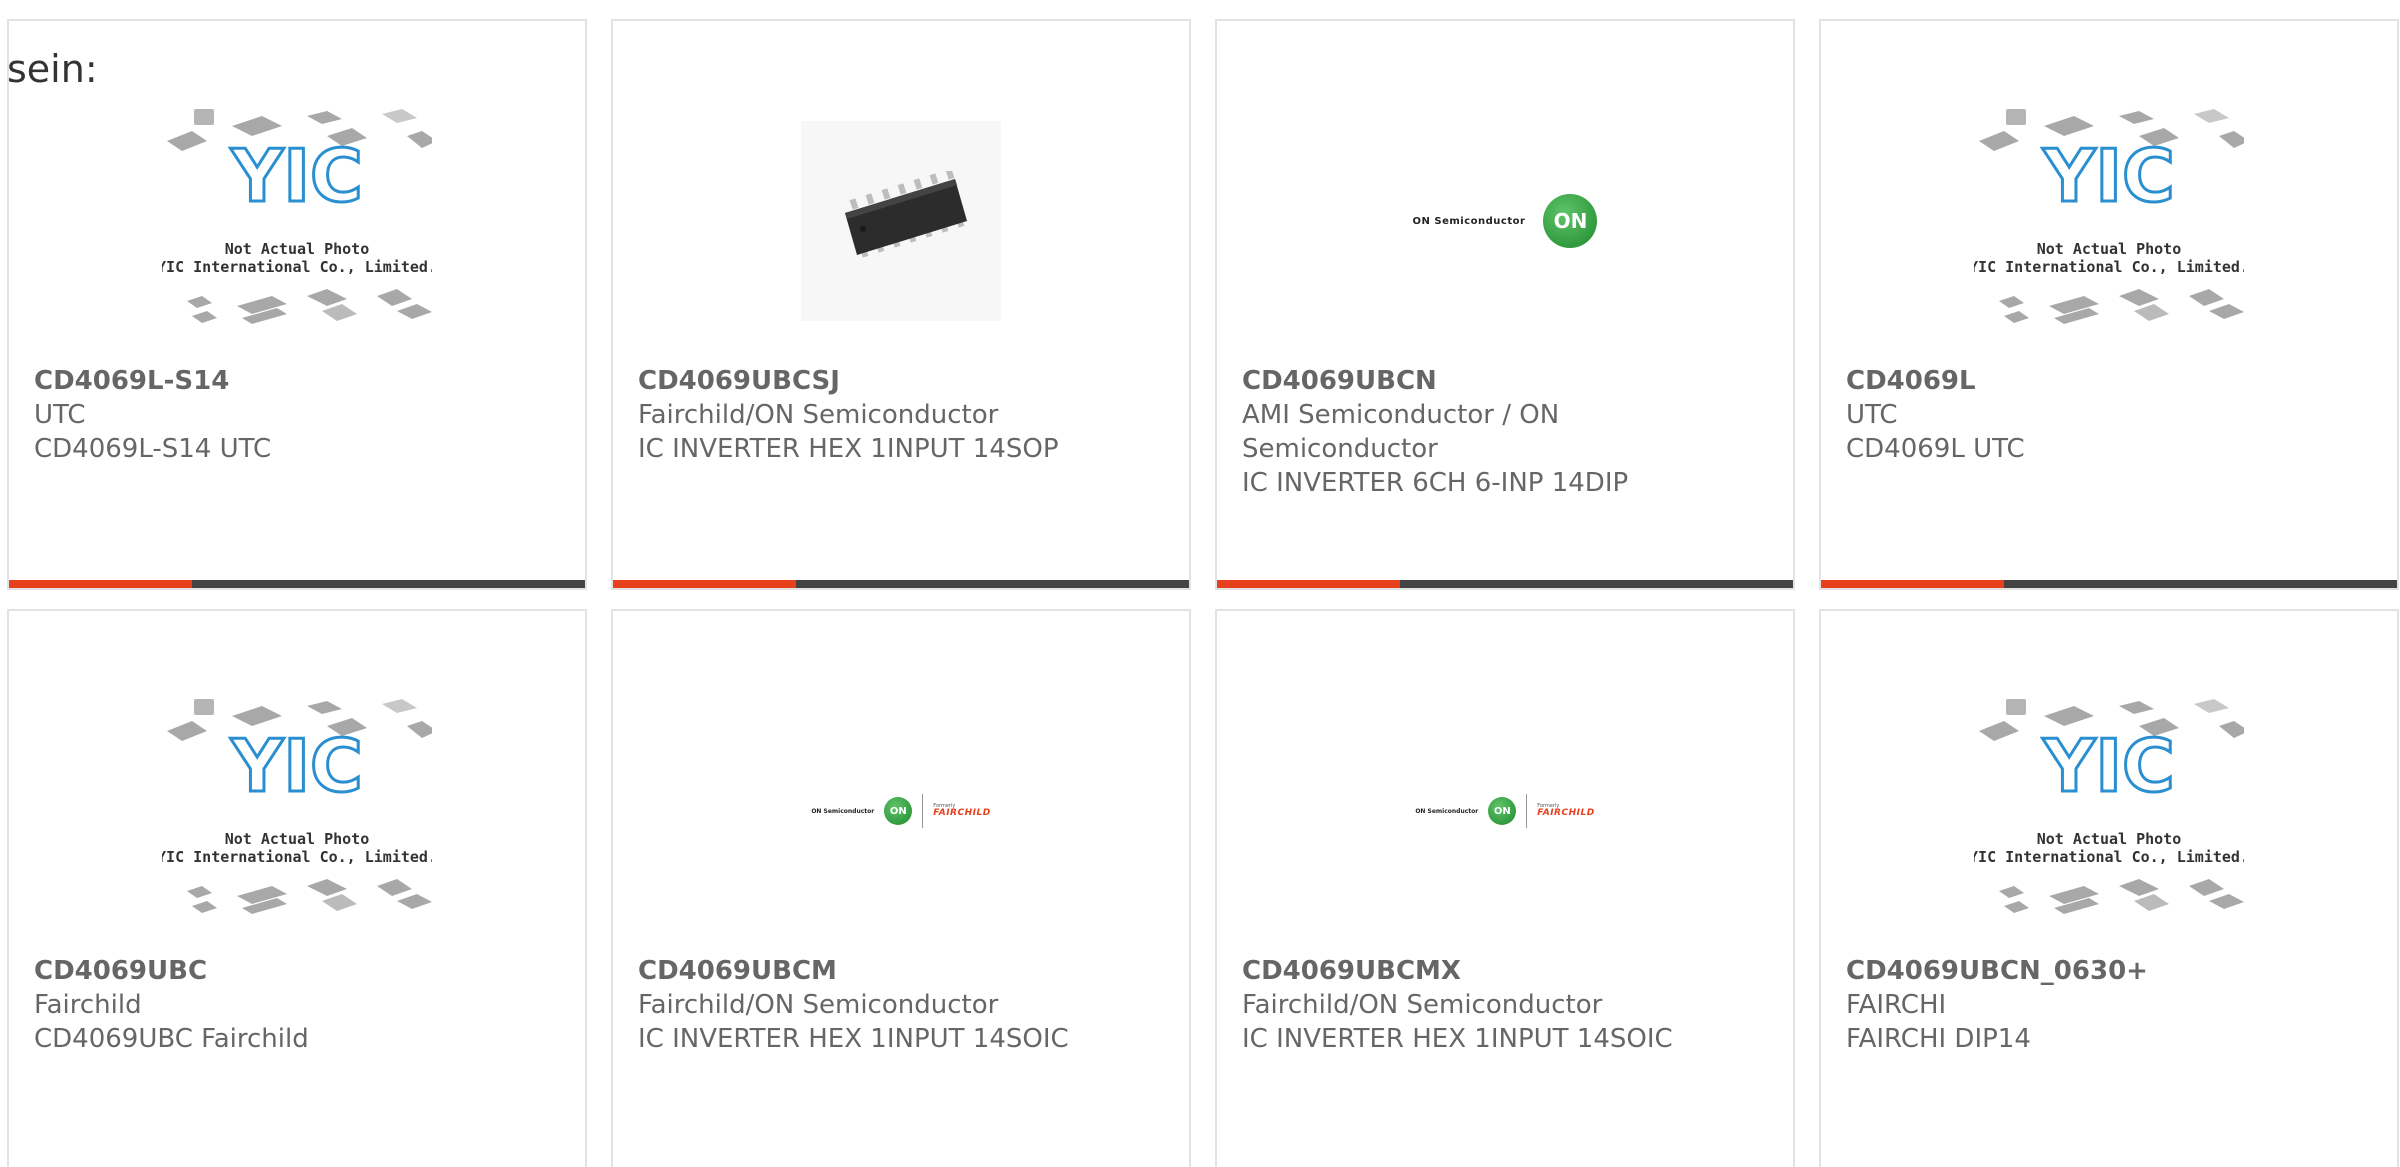 This screenshot has width=2400, height=1167. What do you see at coordinates (88, 1005) in the screenshot?
I see `manufacturer: Fairchild` at bounding box center [88, 1005].